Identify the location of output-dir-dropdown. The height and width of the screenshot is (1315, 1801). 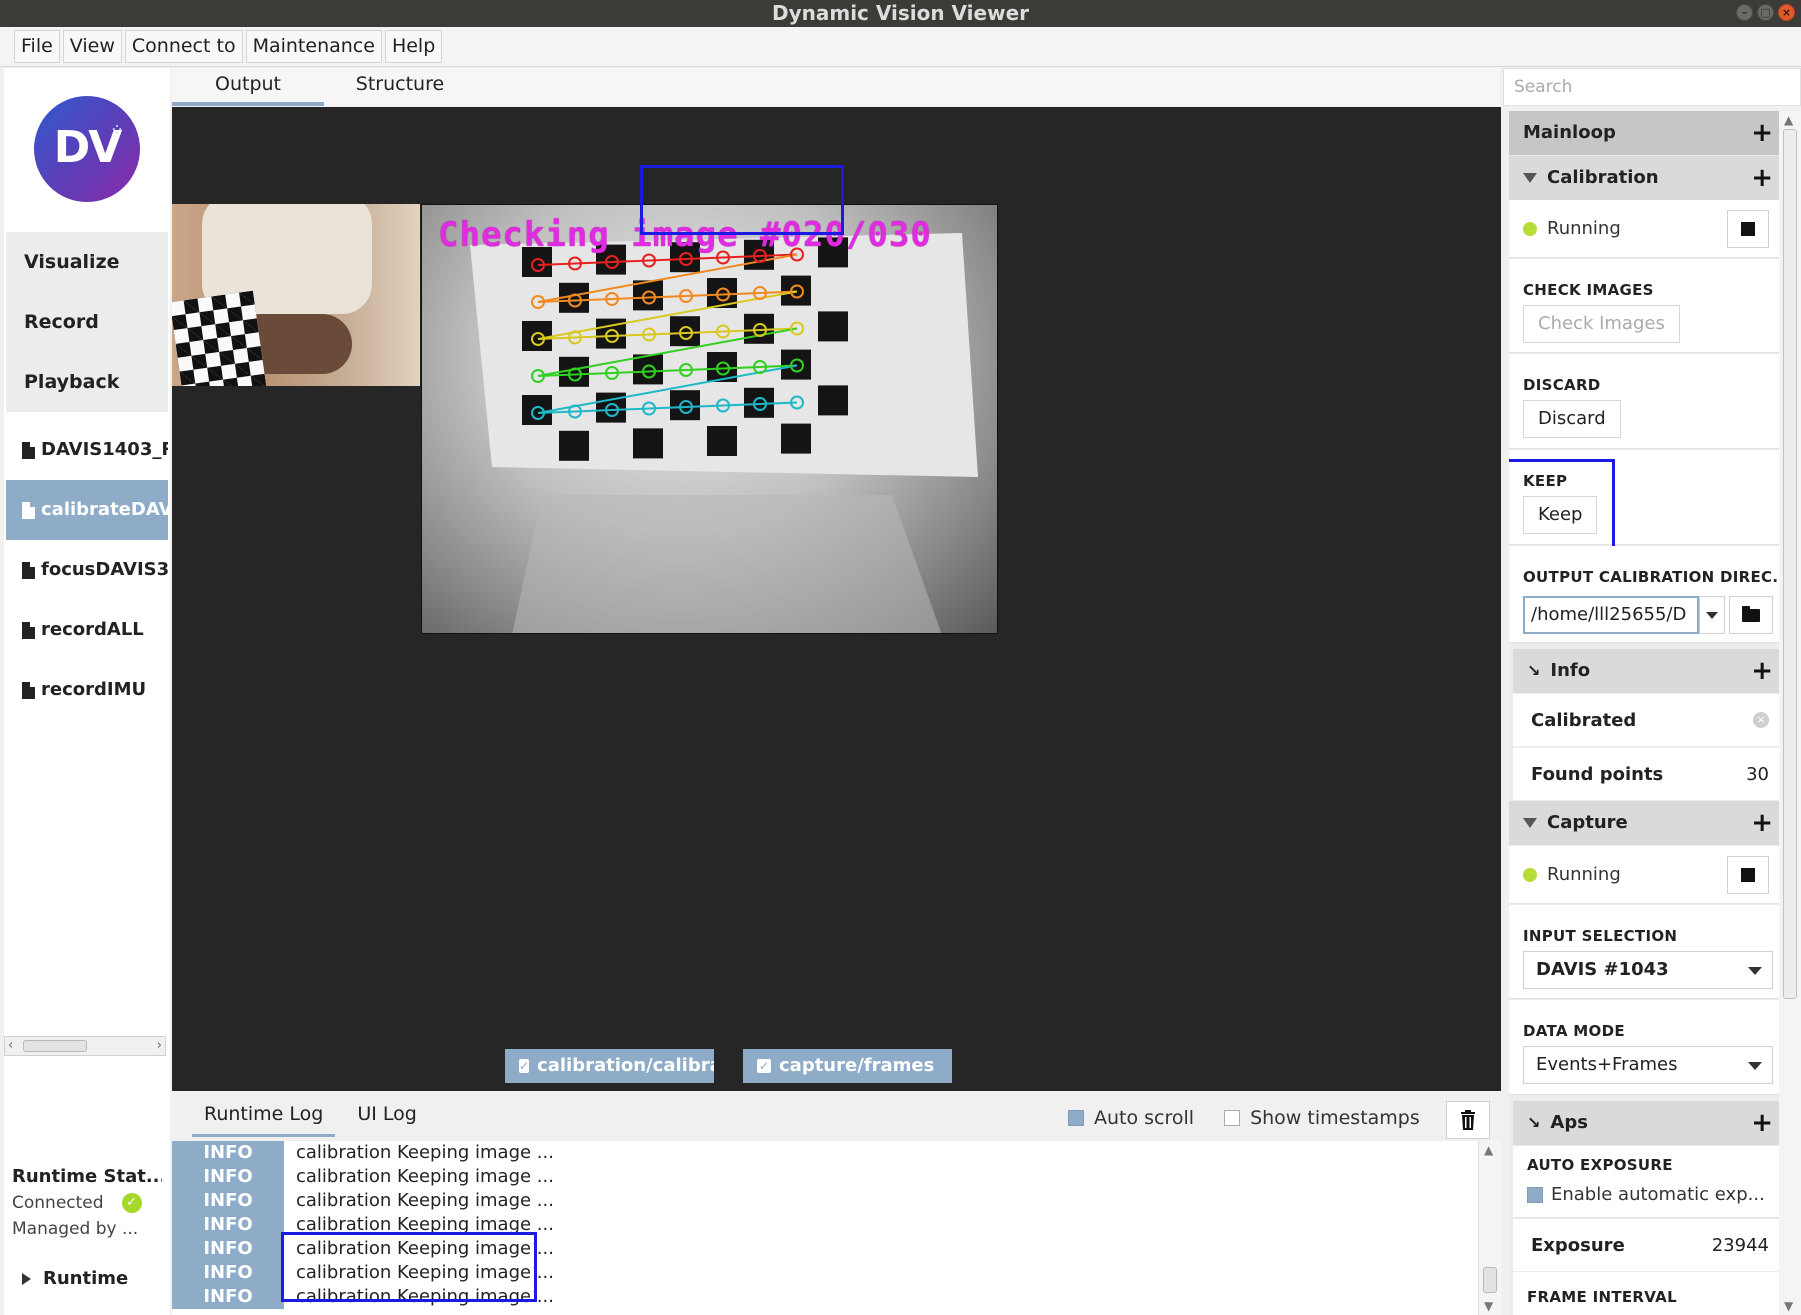
(1712, 615).